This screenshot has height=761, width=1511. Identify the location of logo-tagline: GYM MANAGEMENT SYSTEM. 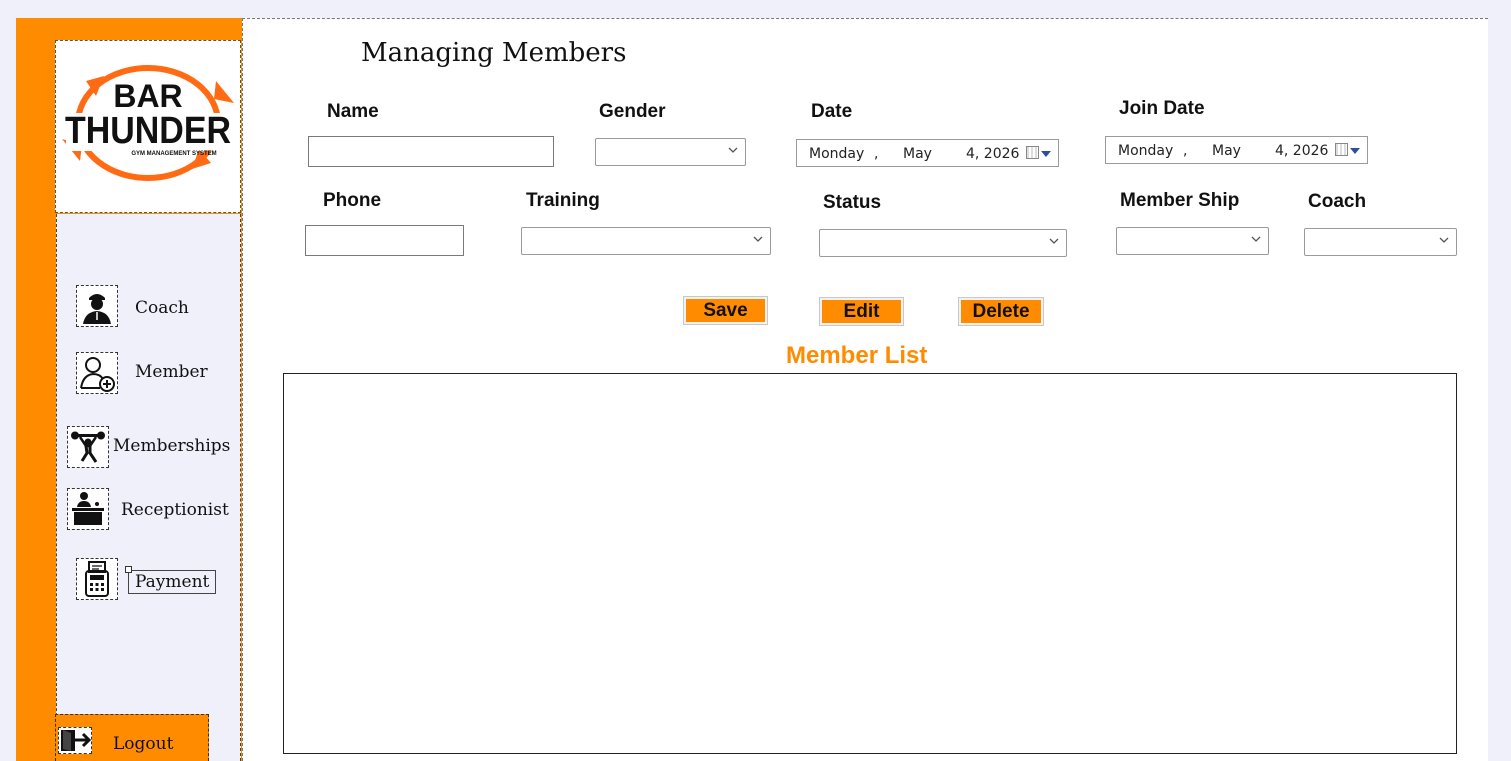
(173, 154).